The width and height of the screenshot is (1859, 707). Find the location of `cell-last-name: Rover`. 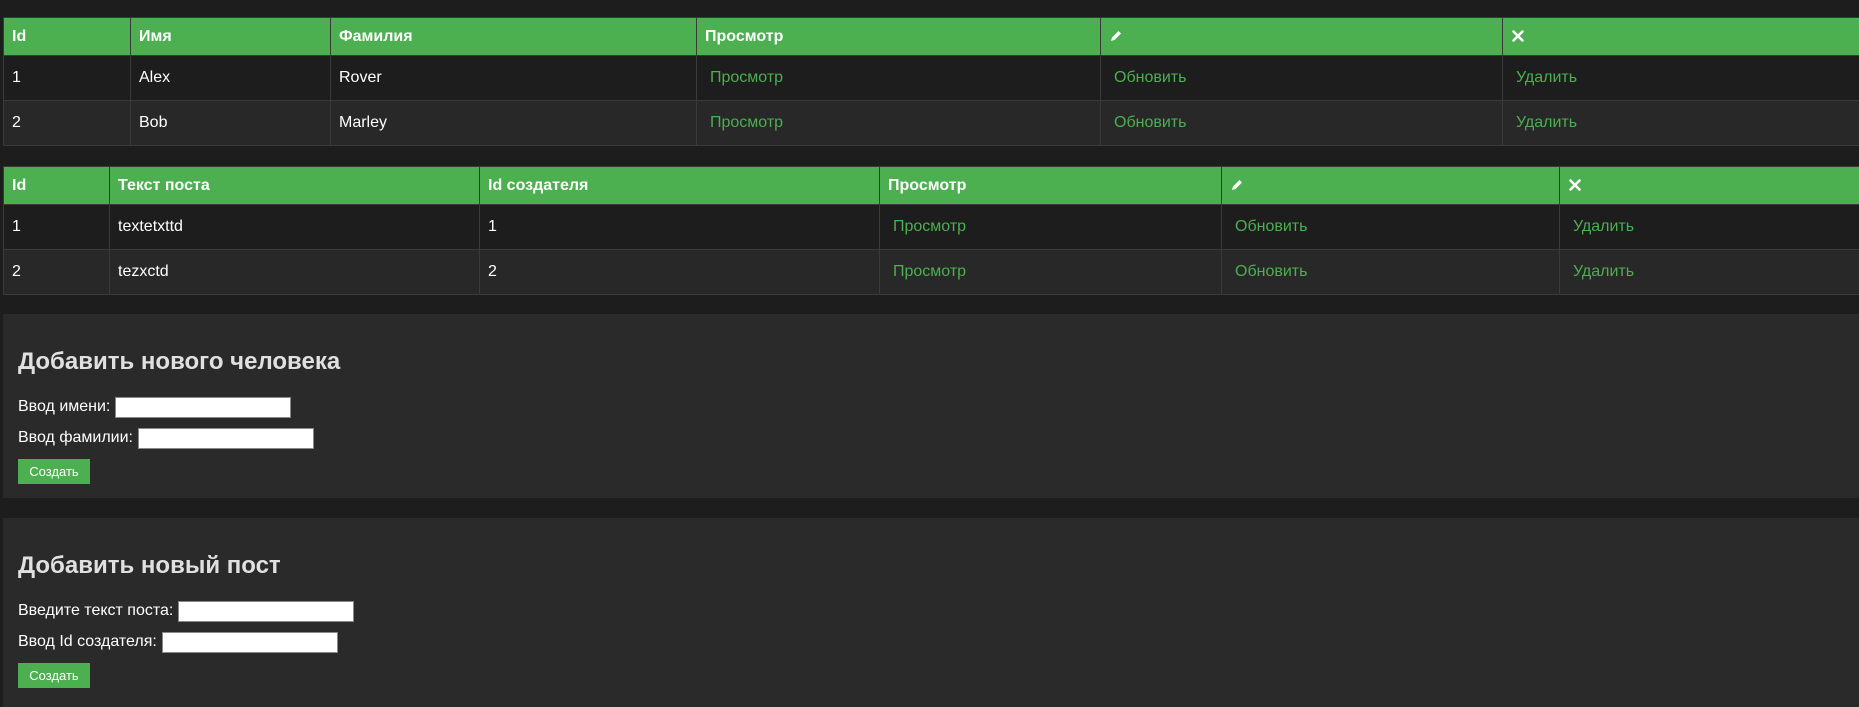

cell-last-name: Rover is located at coordinates (513, 78).